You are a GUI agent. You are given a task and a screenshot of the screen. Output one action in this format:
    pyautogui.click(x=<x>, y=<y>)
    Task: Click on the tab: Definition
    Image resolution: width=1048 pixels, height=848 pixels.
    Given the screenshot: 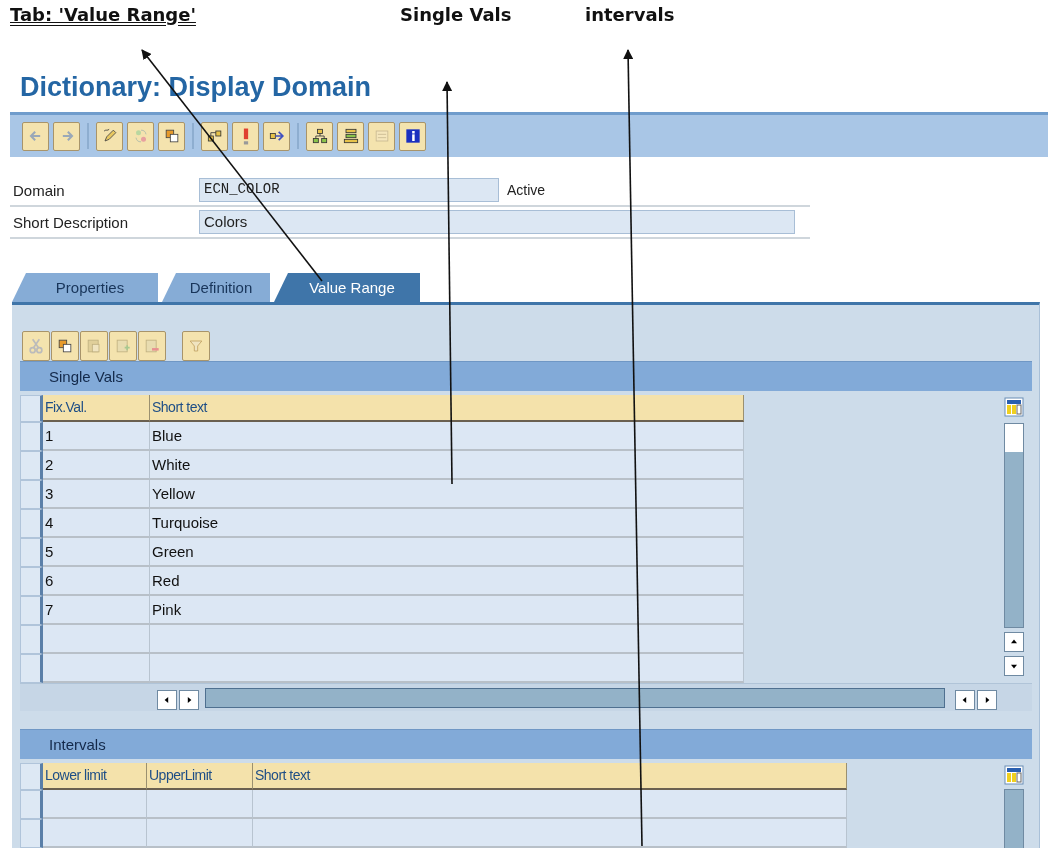 What is the action you would take?
    pyautogui.click(x=216, y=287)
    